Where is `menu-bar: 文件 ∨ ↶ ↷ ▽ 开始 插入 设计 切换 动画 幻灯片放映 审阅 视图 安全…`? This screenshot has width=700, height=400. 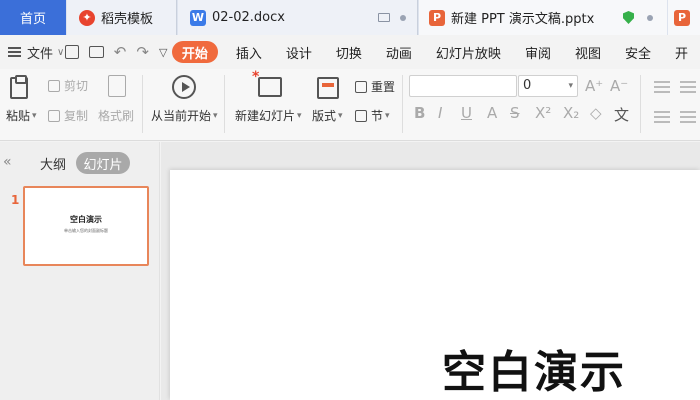 menu-bar: 文件 ∨ ↶ ↷ ▽ 开始 插入 设计 切换 动画 幻灯片放映 审阅 视图 安全… is located at coordinates (350, 52).